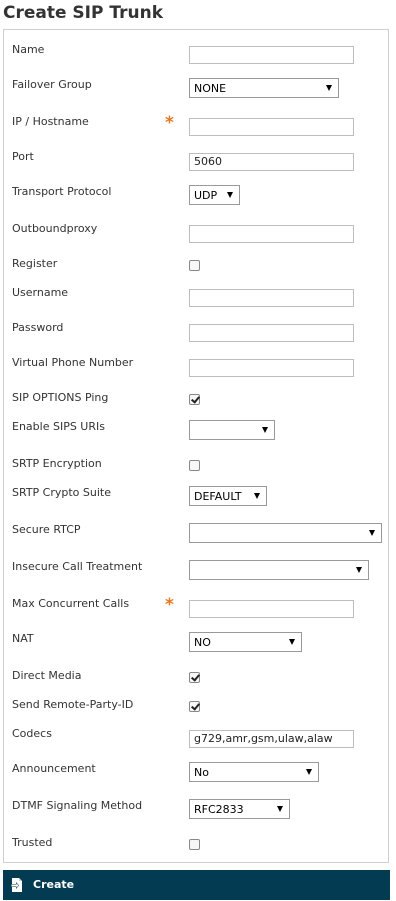 The height and width of the screenshot is (901, 396). What do you see at coordinates (62, 191) in the screenshot?
I see `transport-protocol-label: Transport Protocol` at bounding box center [62, 191].